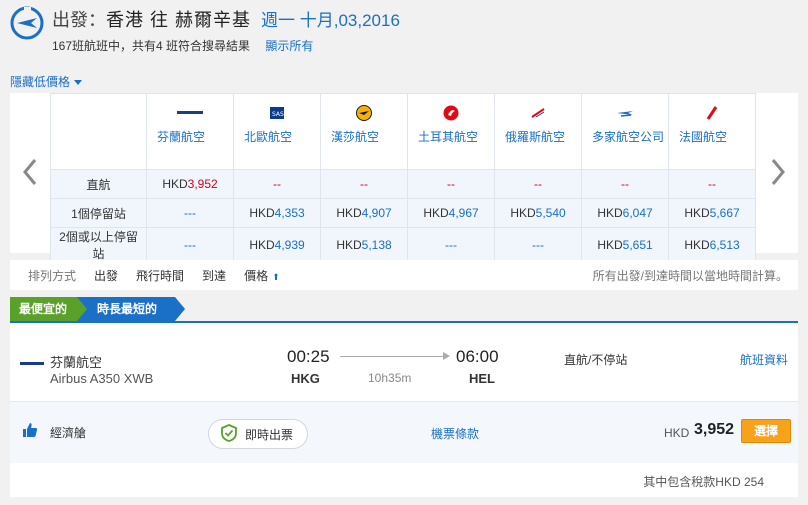 Image resolution: width=808 pixels, height=505 pixels. I want to click on matrix-prev-button, so click(30, 172).